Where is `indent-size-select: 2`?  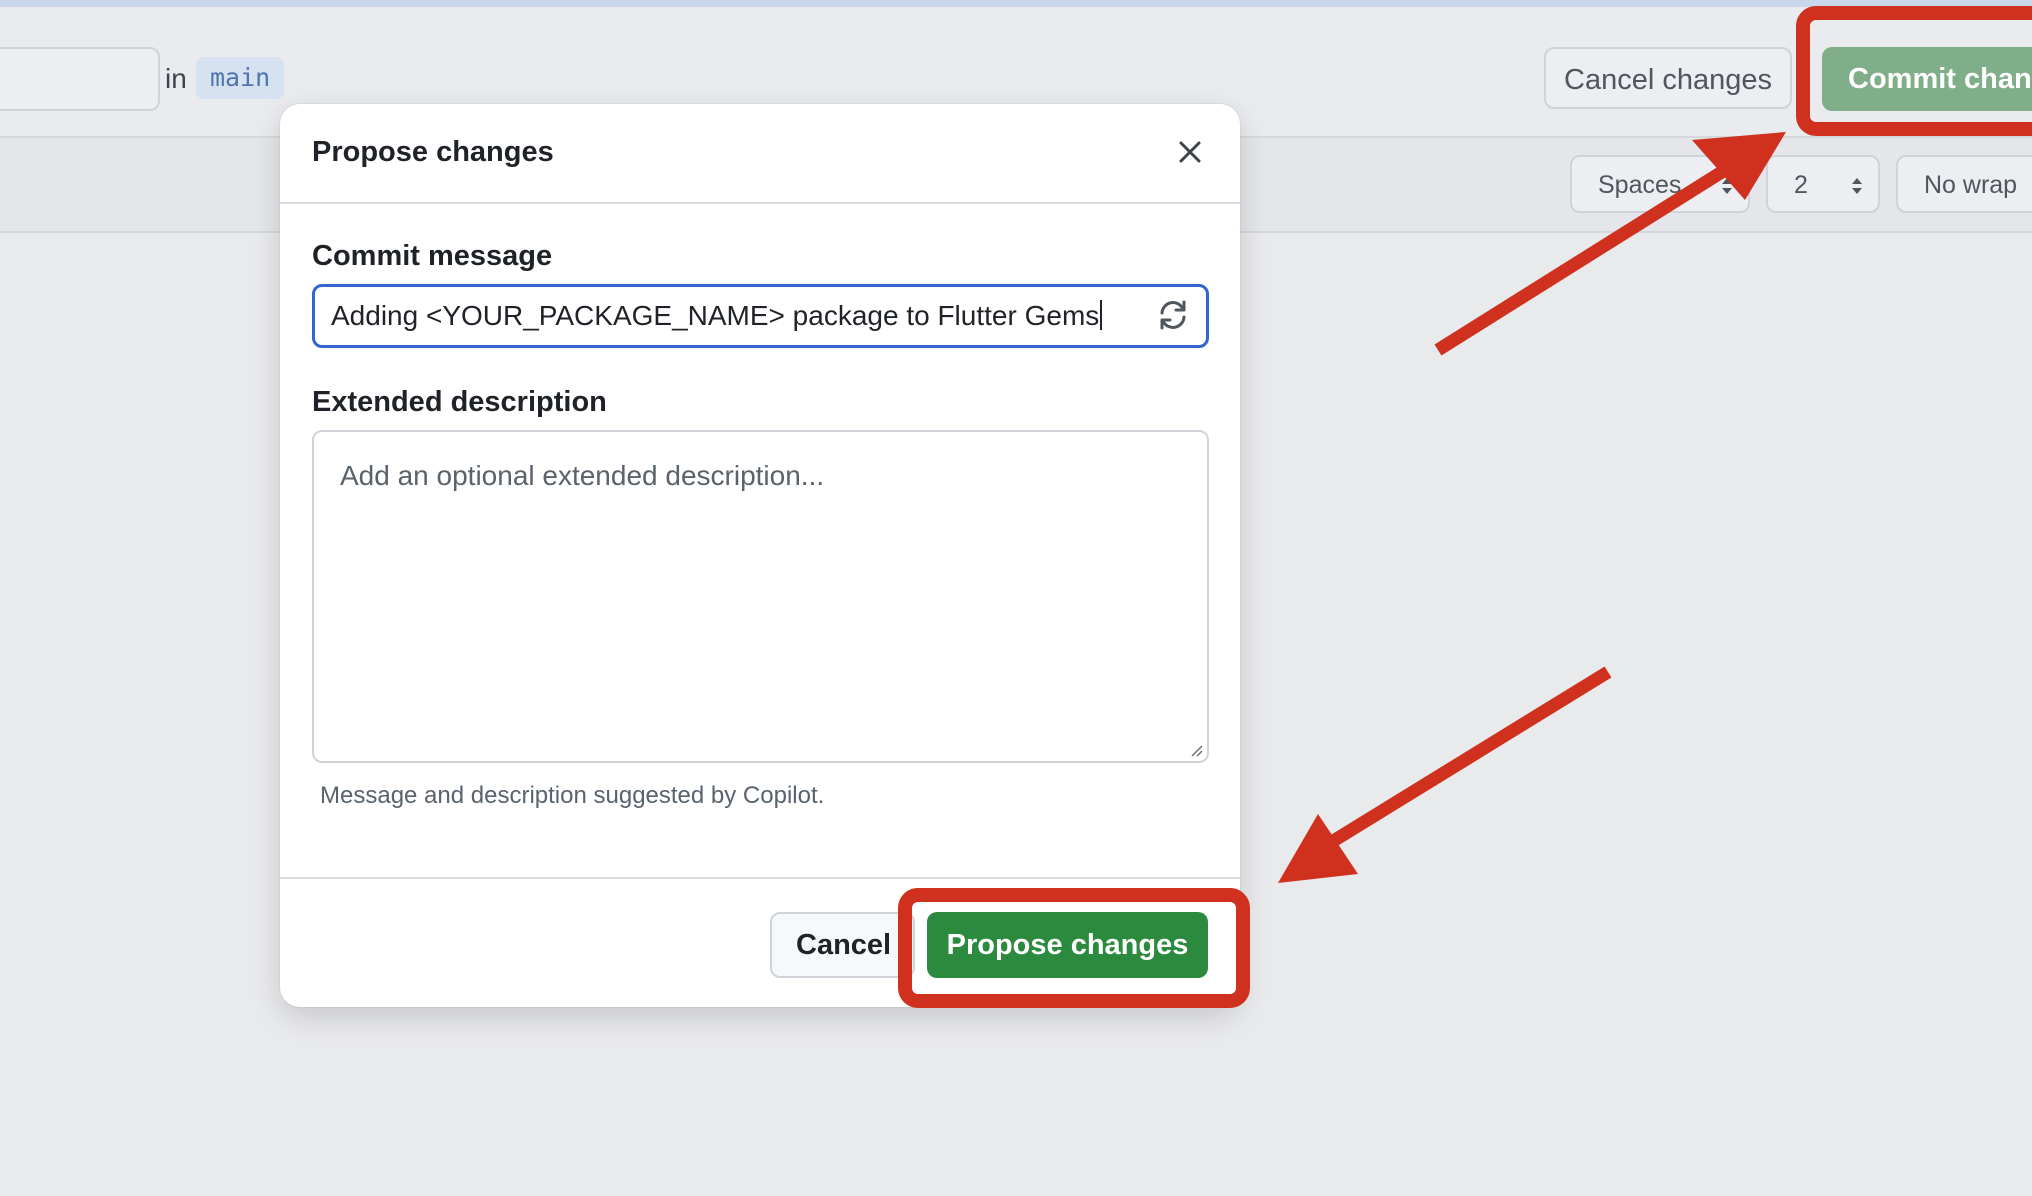 indent-size-select: 2 is located at coordinates (1823, 184).